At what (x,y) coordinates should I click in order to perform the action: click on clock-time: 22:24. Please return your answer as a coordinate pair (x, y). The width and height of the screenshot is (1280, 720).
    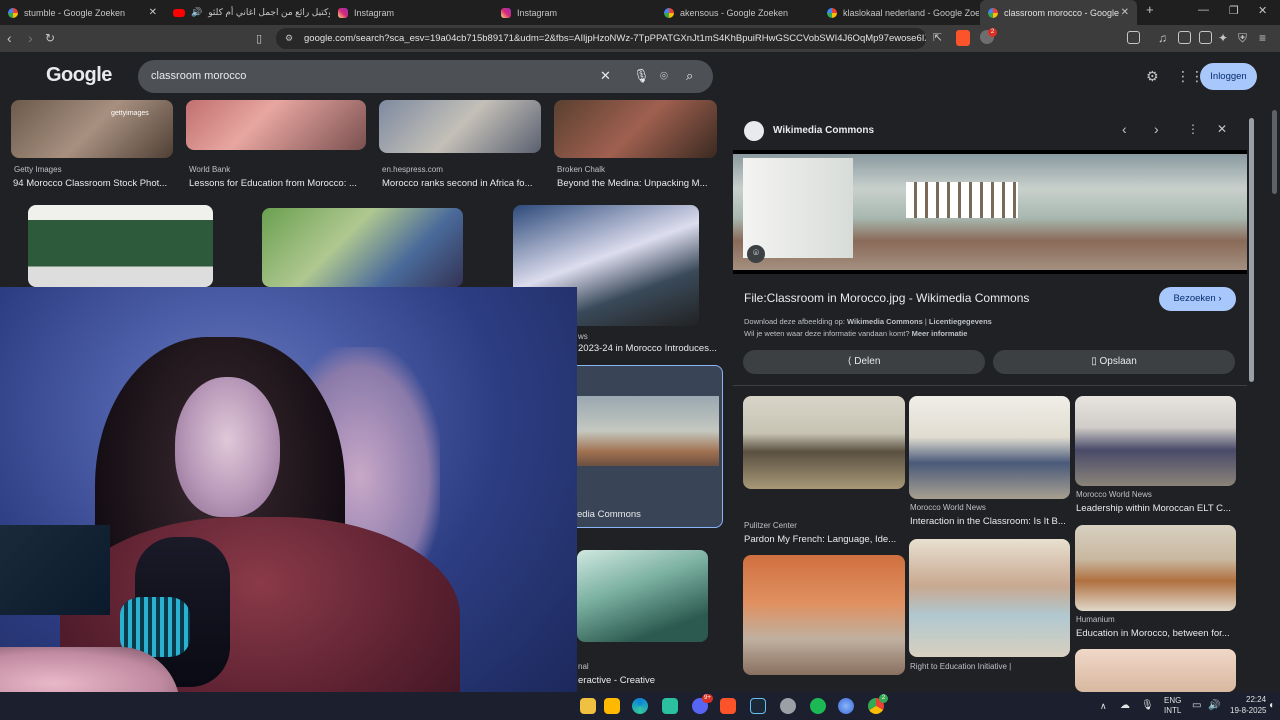
    Looking at the image, I should click on (1256, 699).